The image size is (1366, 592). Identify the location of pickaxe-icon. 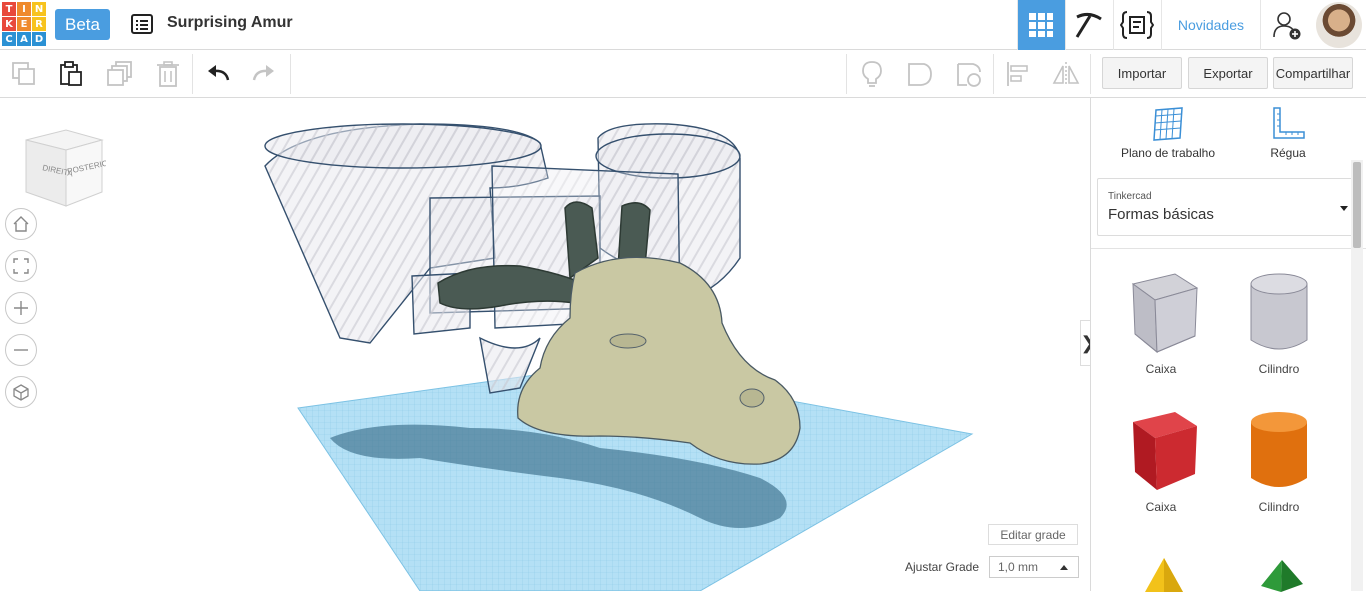
(1089, 25).